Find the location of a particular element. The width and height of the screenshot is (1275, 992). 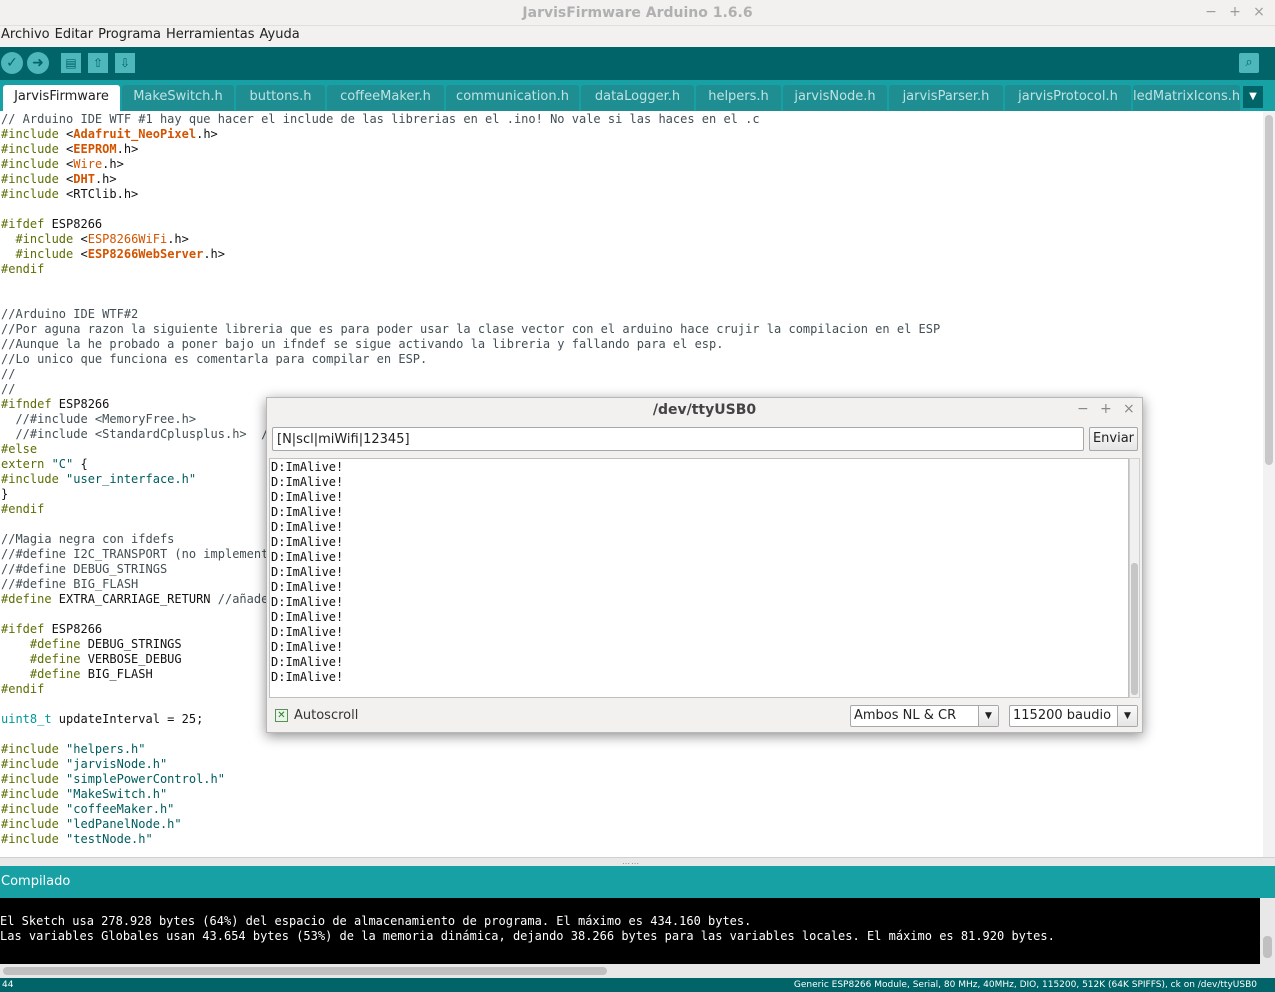

code-token: #define is located at coordinates (44, 644).